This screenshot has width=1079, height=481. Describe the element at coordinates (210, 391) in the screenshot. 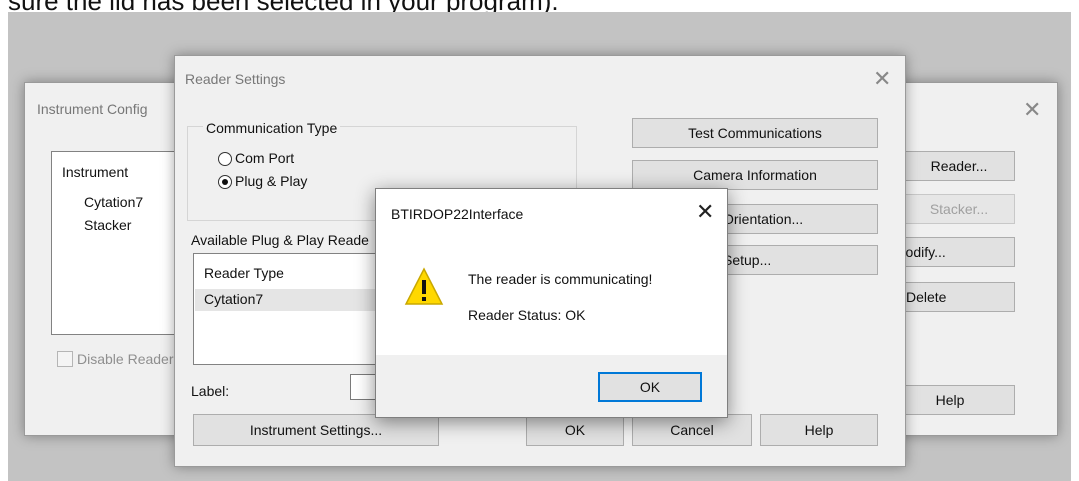

I see `label-field-label: Label:` at that location.